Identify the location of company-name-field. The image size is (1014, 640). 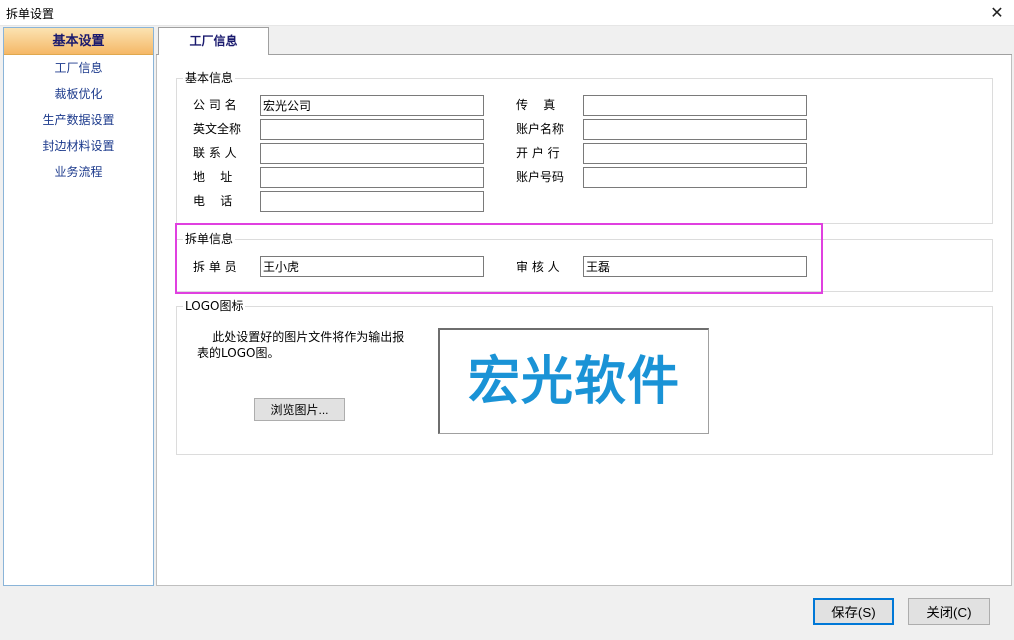
(372, 105).